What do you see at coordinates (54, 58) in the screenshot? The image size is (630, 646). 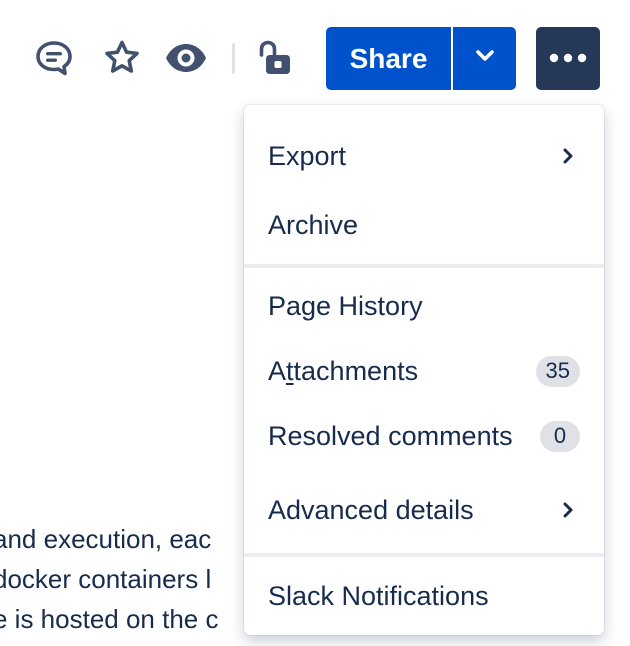 I see `comment-icon` at bounding box center [54, 58].